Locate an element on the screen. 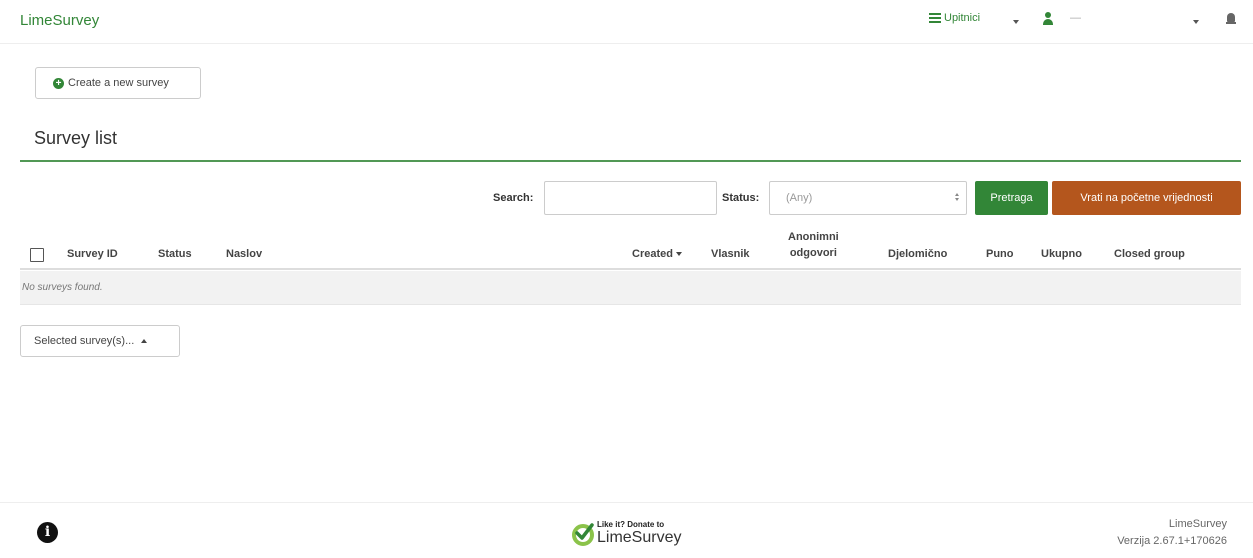  col-owner: Vlasnik is located at coordinates (730, 254).